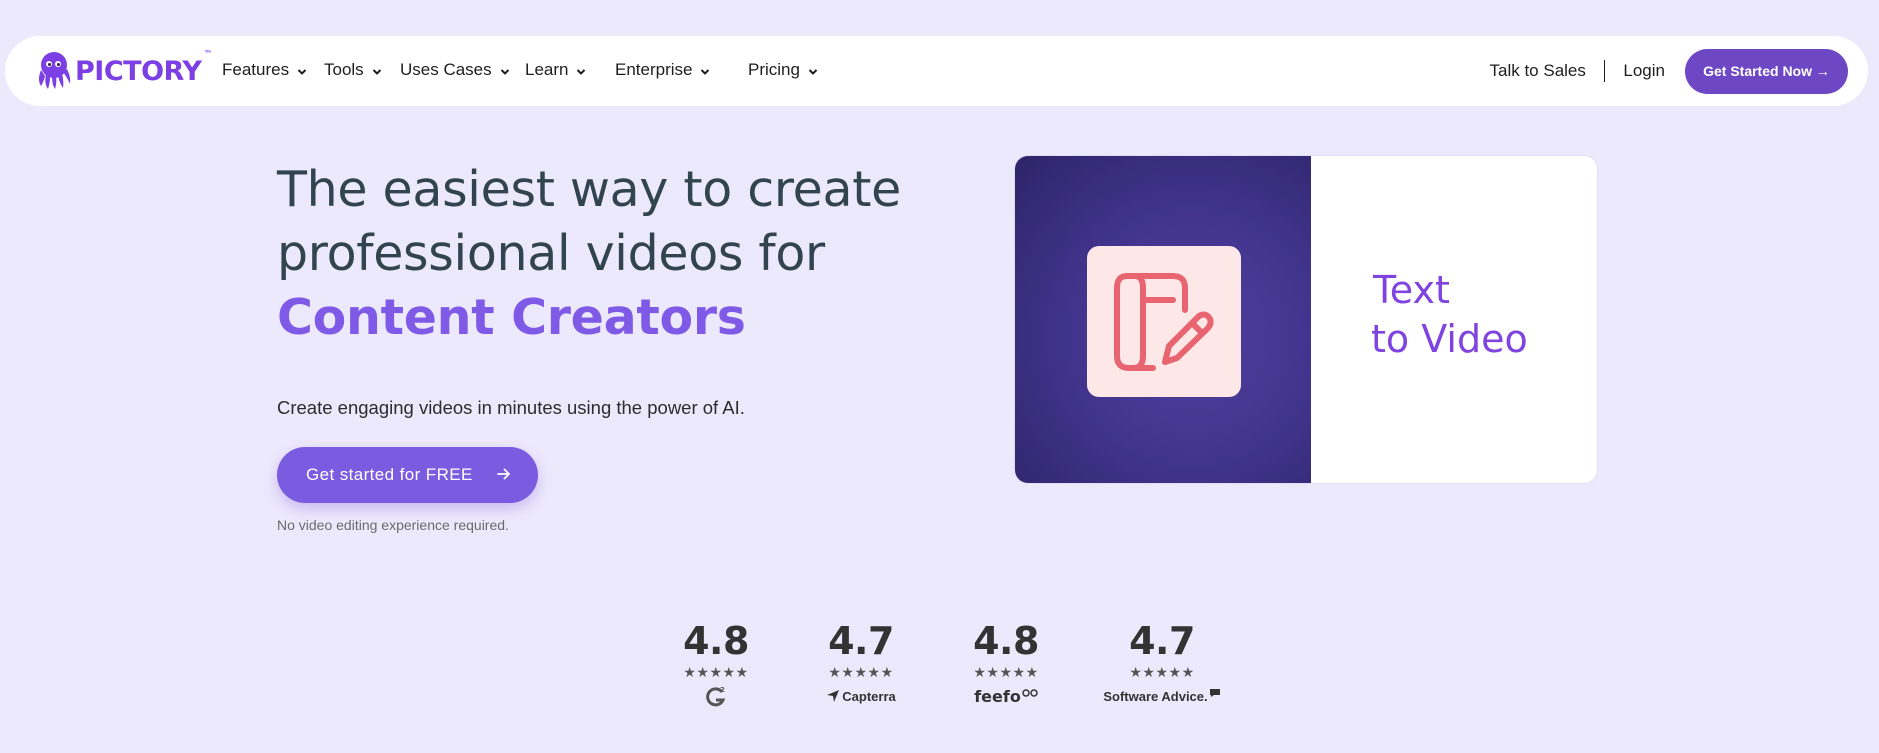  What do you see at coordinates (446, 69) in the screenshot?
I see `menu-use-cases-label: Uses Cases` at bounding box center [446, 69].